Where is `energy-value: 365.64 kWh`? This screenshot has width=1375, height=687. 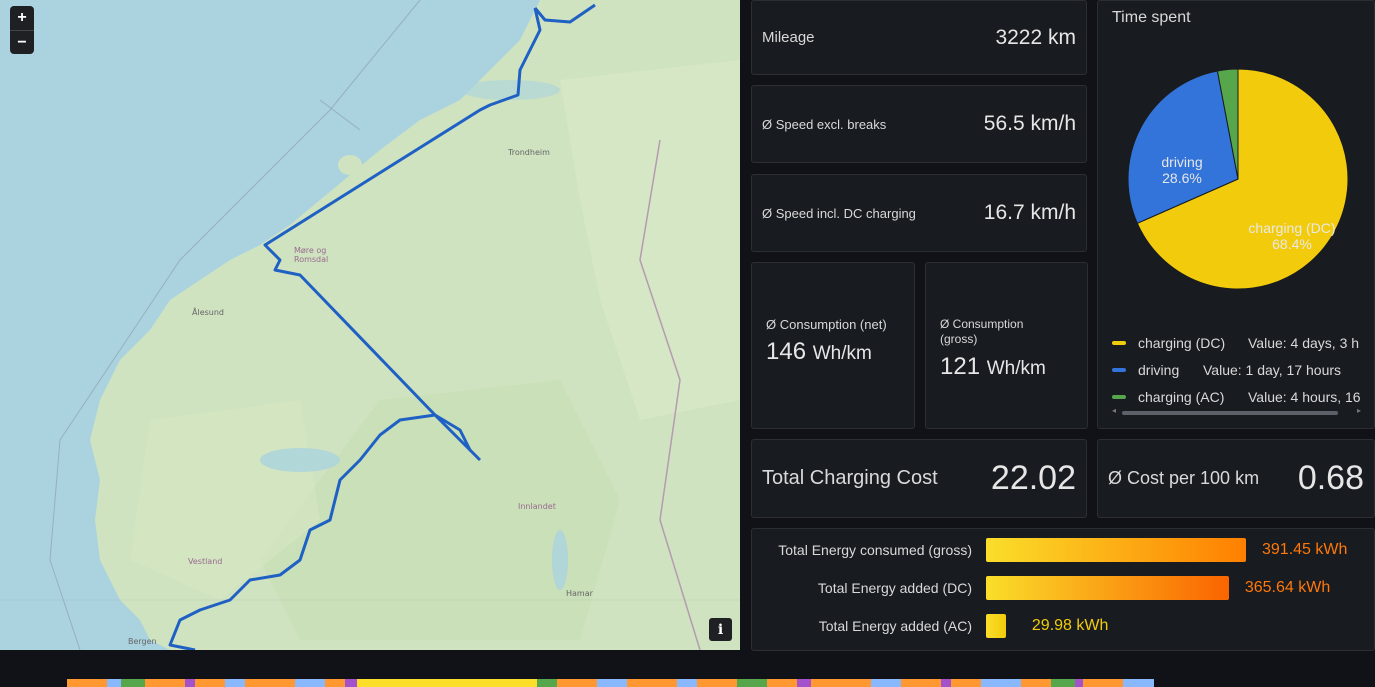
energy-value: 365.64 kWh is located at coordinates (1287, 587).